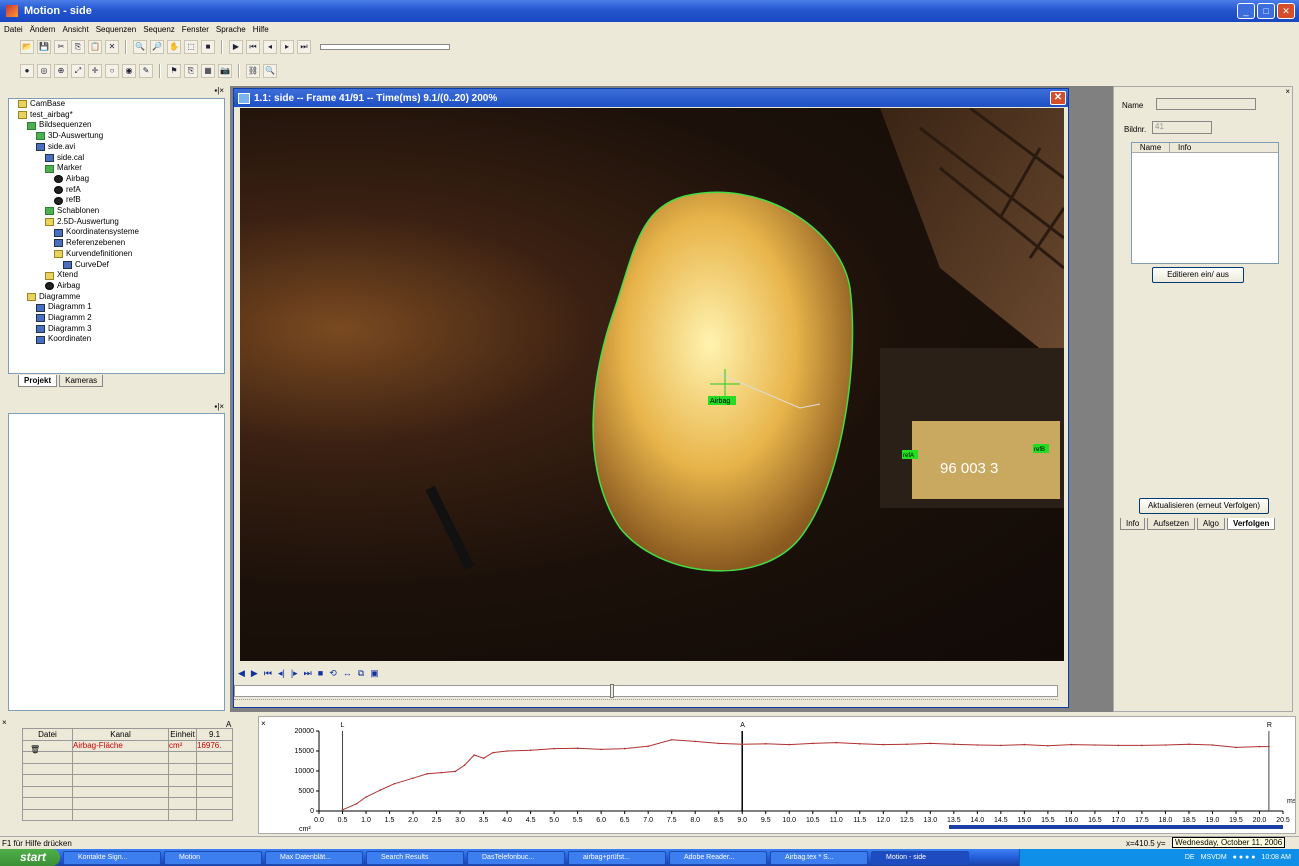  Describe the element at coordinates (44, 71) in the screenshot. I see `target-icon: ◎` at that location.